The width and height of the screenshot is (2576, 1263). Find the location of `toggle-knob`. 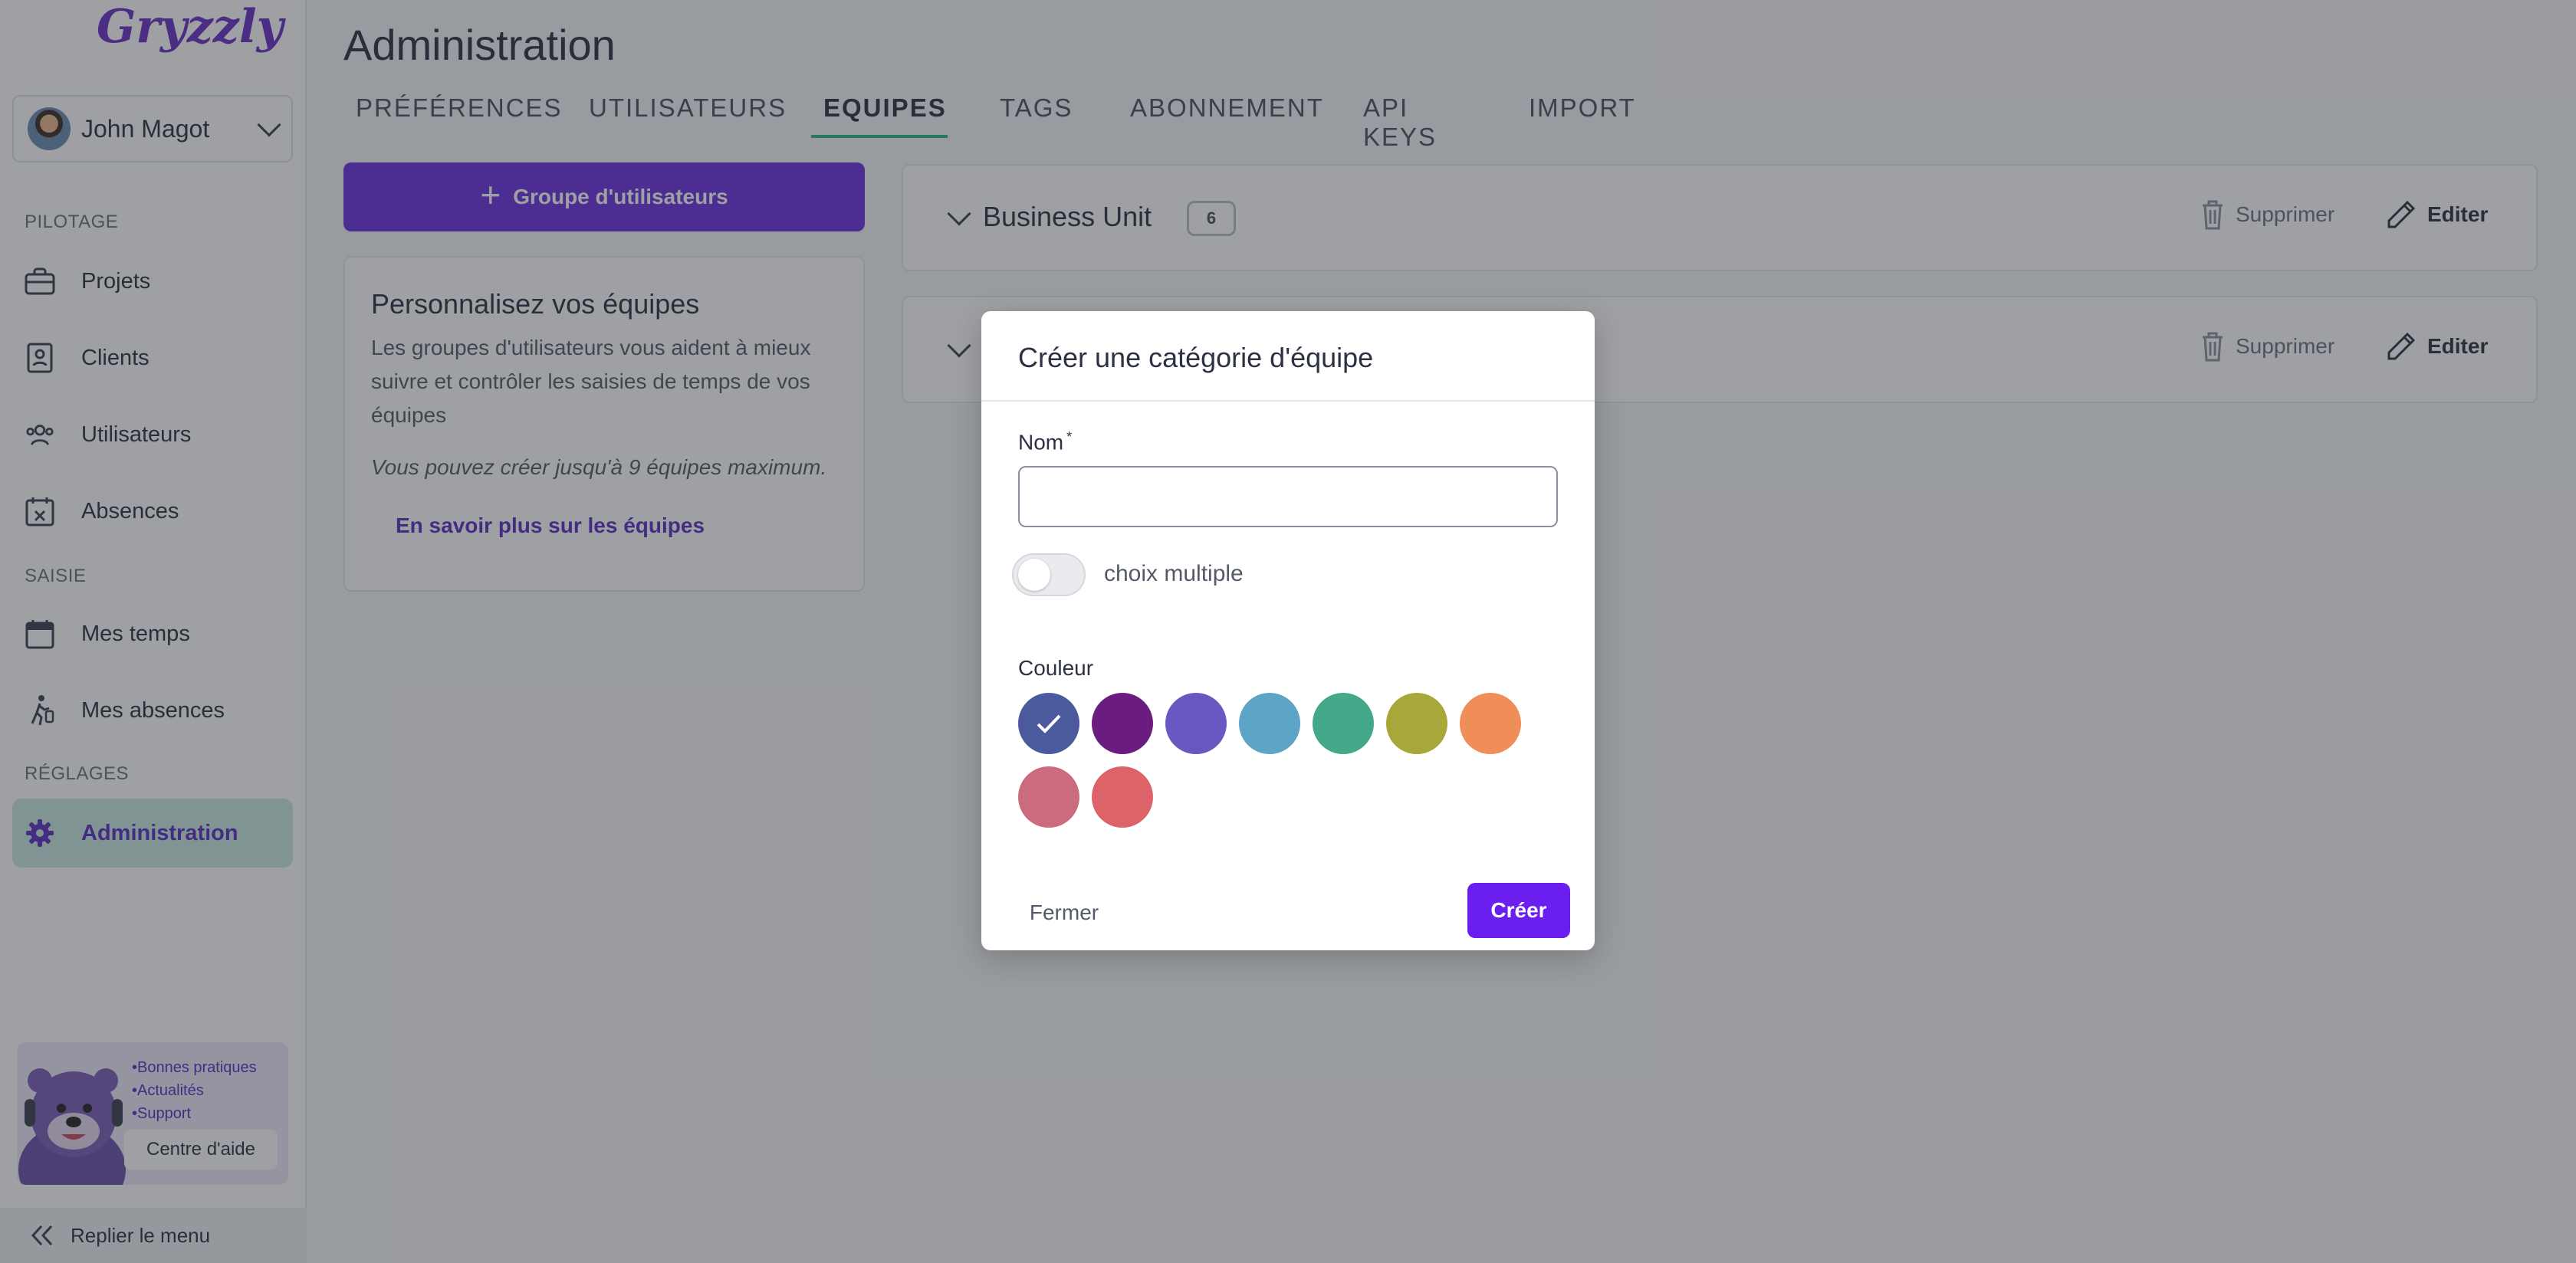

toggle-knob is located at coordinates (1034, 575).